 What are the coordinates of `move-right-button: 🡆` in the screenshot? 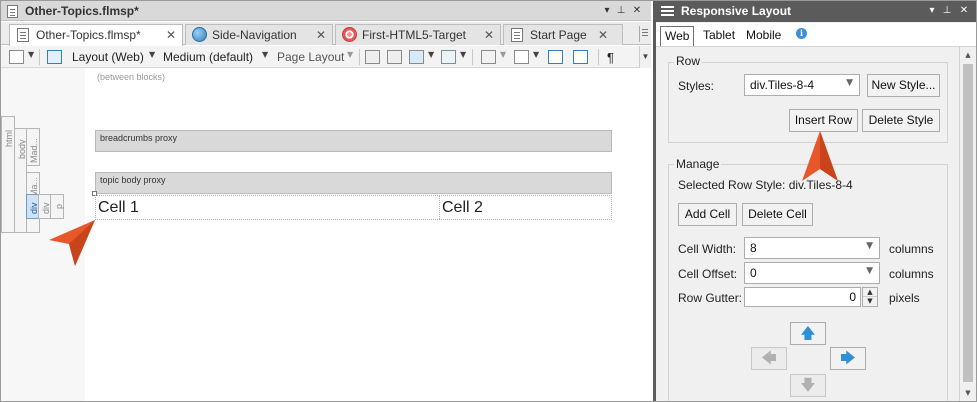 It's located at (848, 358).